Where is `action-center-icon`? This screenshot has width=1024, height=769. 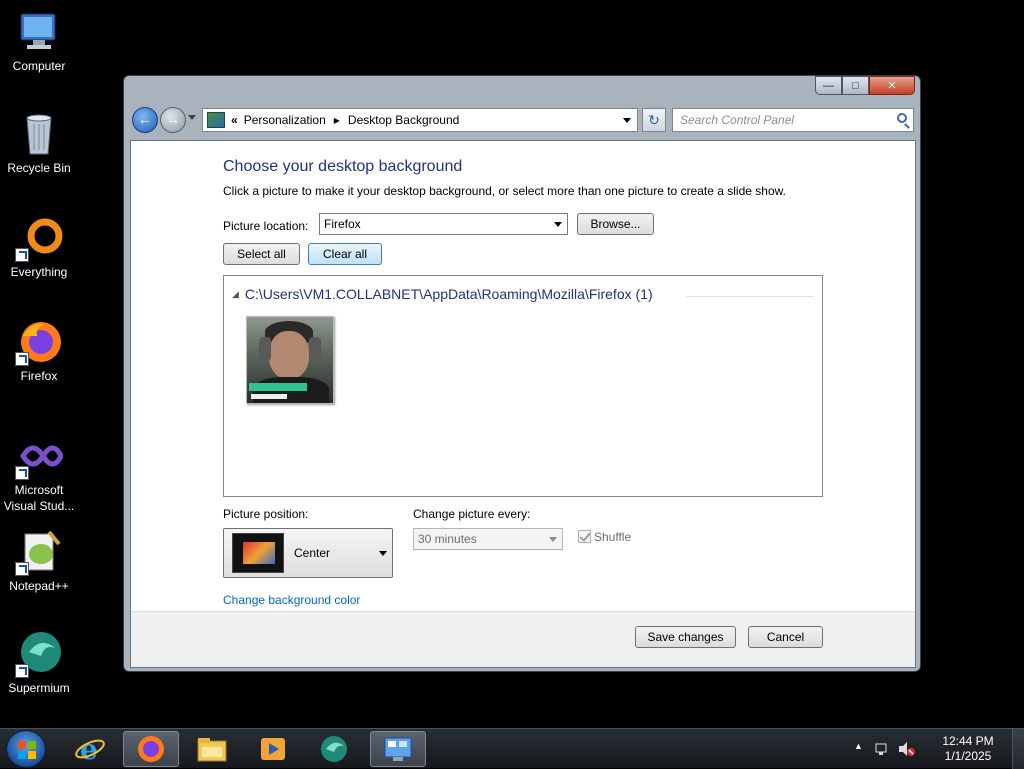 action-center-icon is located at coordinates (882, 749).